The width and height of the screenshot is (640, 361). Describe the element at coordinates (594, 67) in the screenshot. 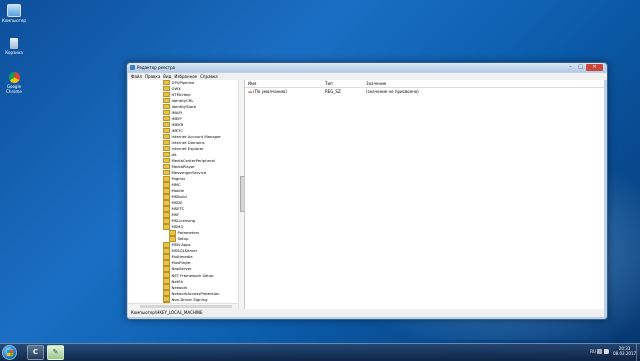

I see `close-button: ✕` at that location.